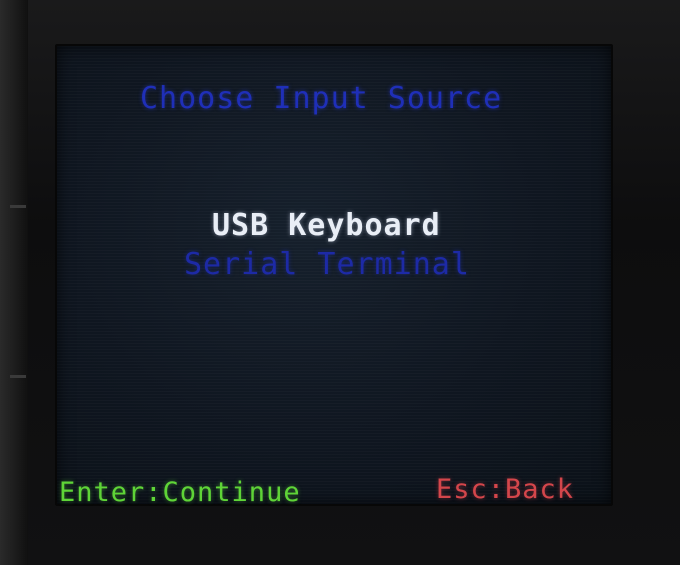 The image size is (680, 565). Describe the element at coordinates (14, 282) in the screenshot. I see `bezel-left-edge` at that location.